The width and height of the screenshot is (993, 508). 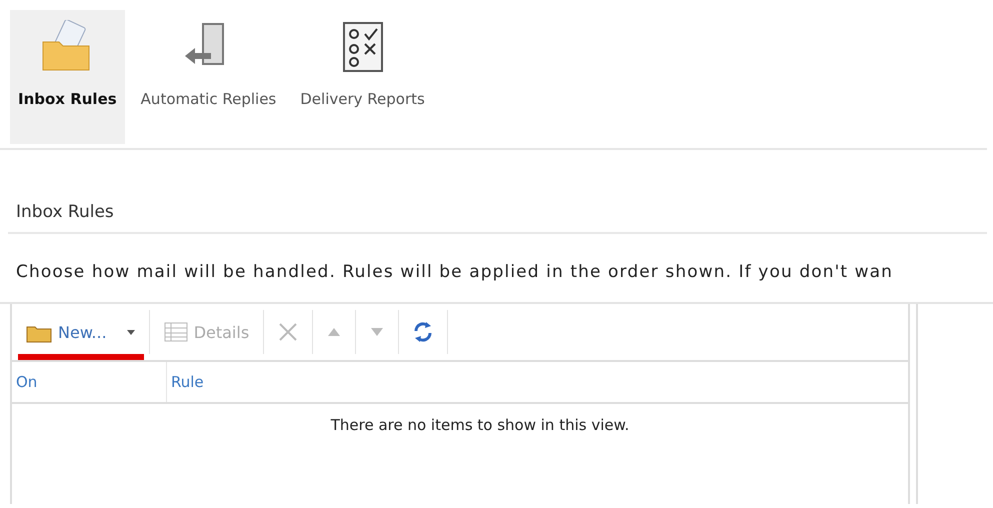 I want to click on ribbon-tab: Delivery Reports, so click(x=362, y=77).